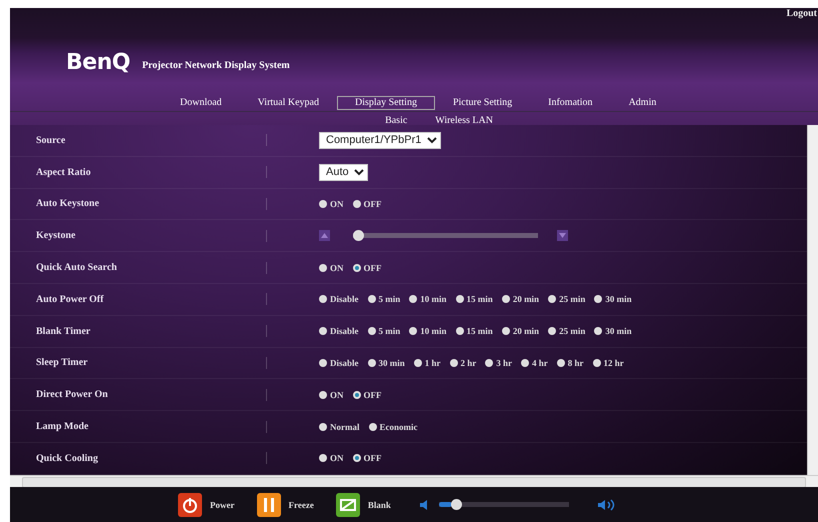 Image resolution: width=818 pixels, height=522 pixels. What do you see at coordinates (380, 140) in the screenshot?
I see `dropdown: Computer1/YPbPr1` at bounding box center [380, 140].